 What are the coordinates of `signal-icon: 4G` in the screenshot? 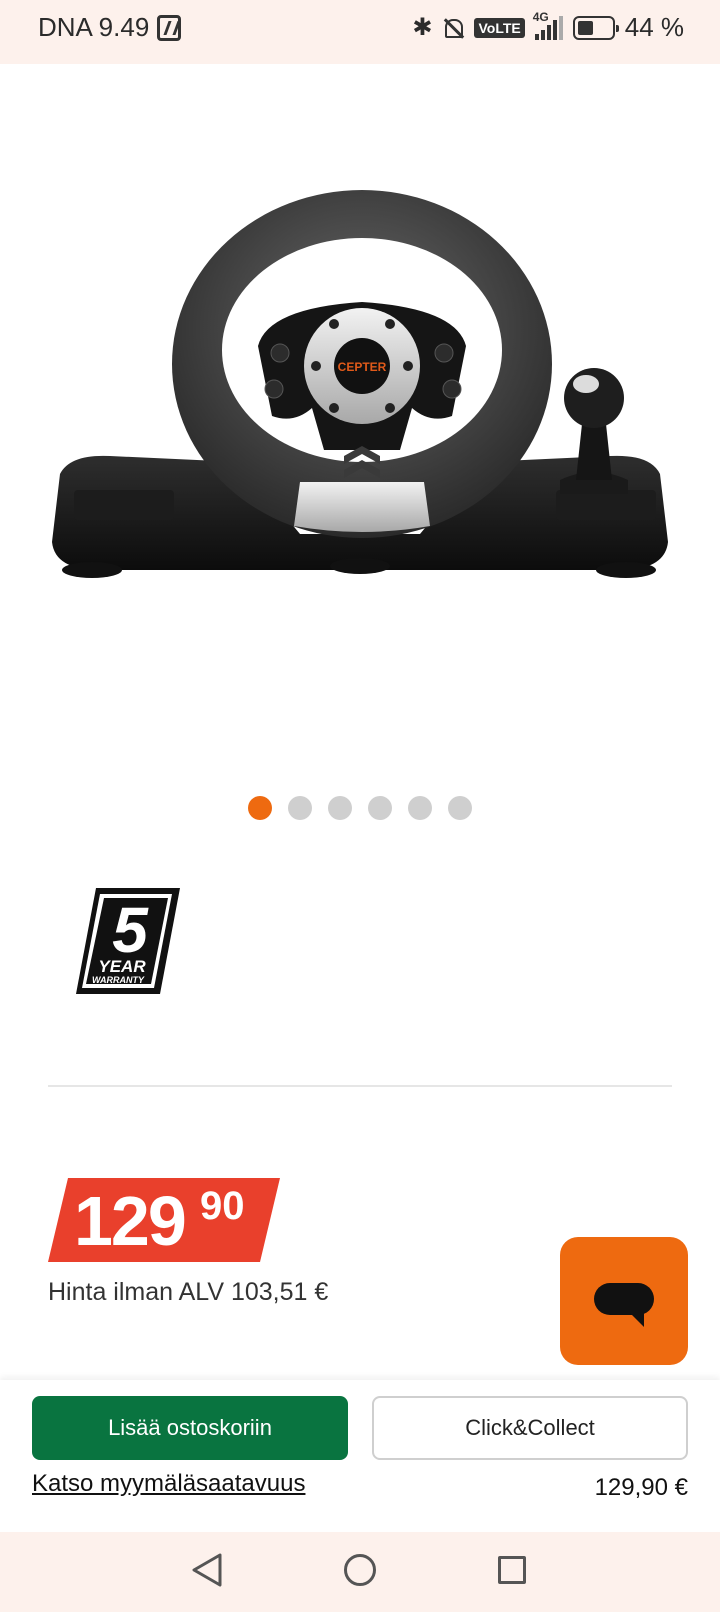 It's located at (548, 25).